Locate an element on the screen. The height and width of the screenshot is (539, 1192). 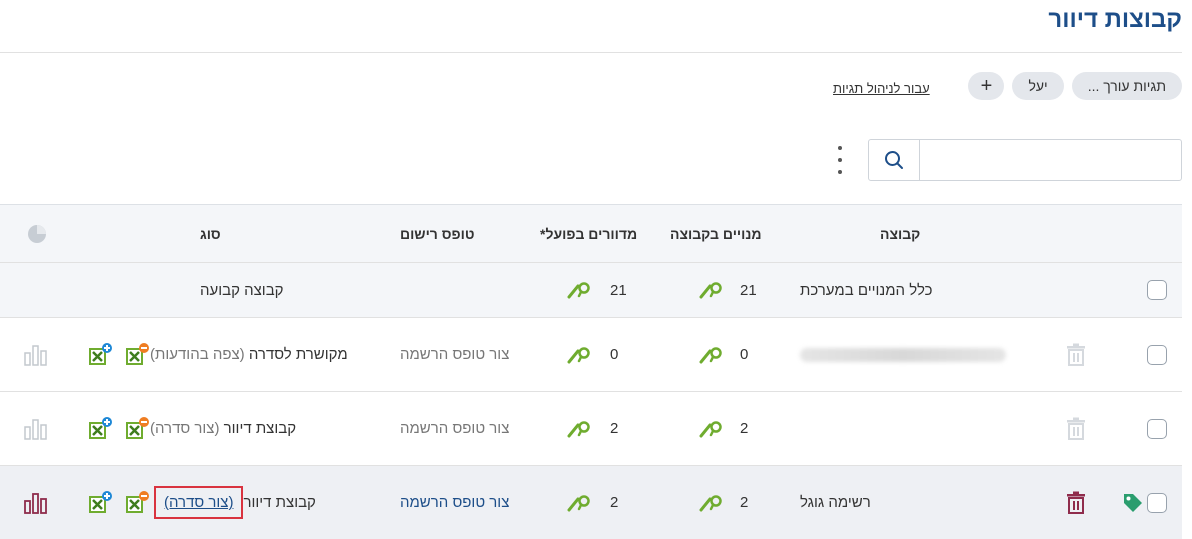
column-header-form: טופס רישום is located at coordinates (466, 233).